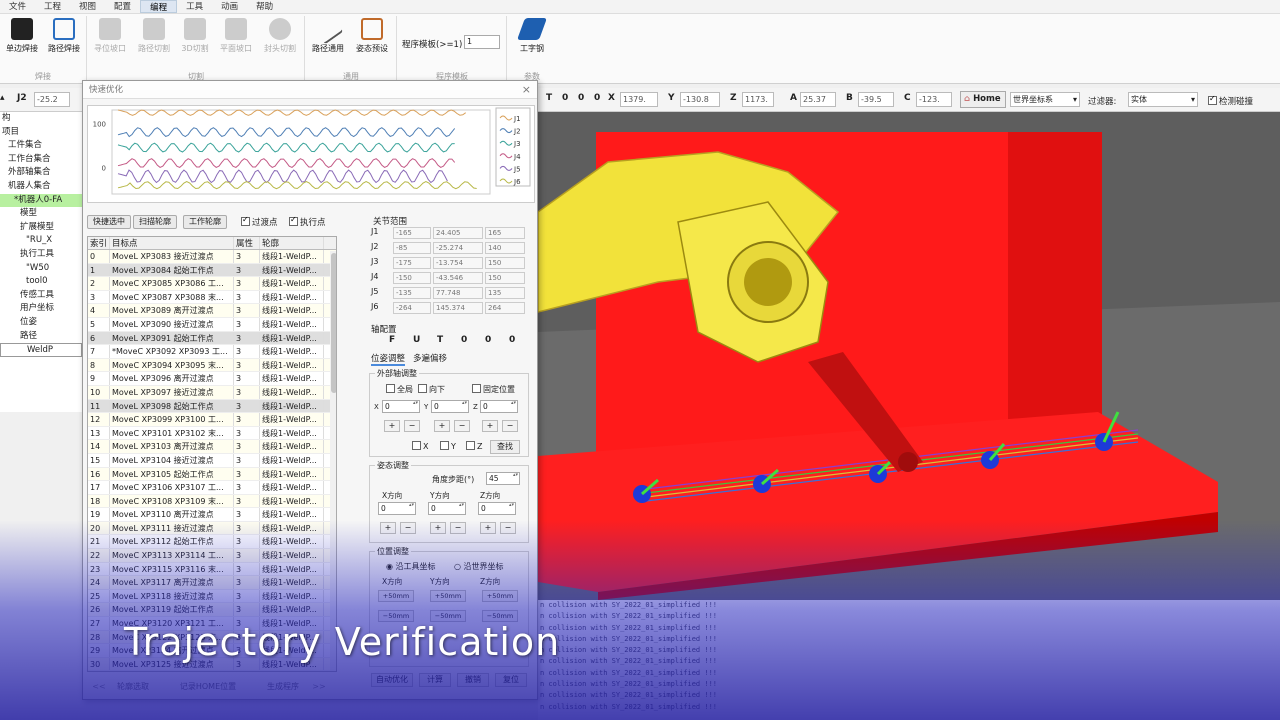 This screenshot has height=720, width=1280. What do you see at coordinates (41, 200) in the screenshot?
I see `tree-item: *机器人0-FA` at bounding box center [41, 200].